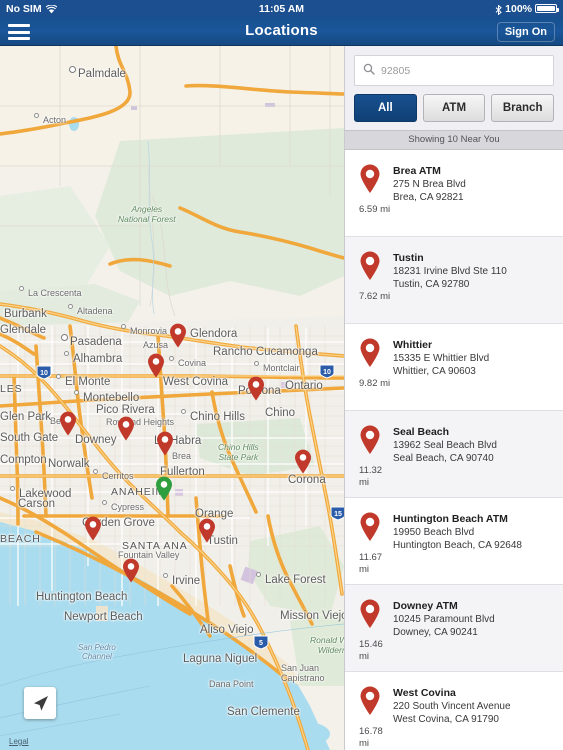 This screenshot has width=563, height=750. What do you see at coordinates (454, 140) in the screenshot?
I see `results-count-label: Showing 10 Near You` at bounding box center [454, 140].